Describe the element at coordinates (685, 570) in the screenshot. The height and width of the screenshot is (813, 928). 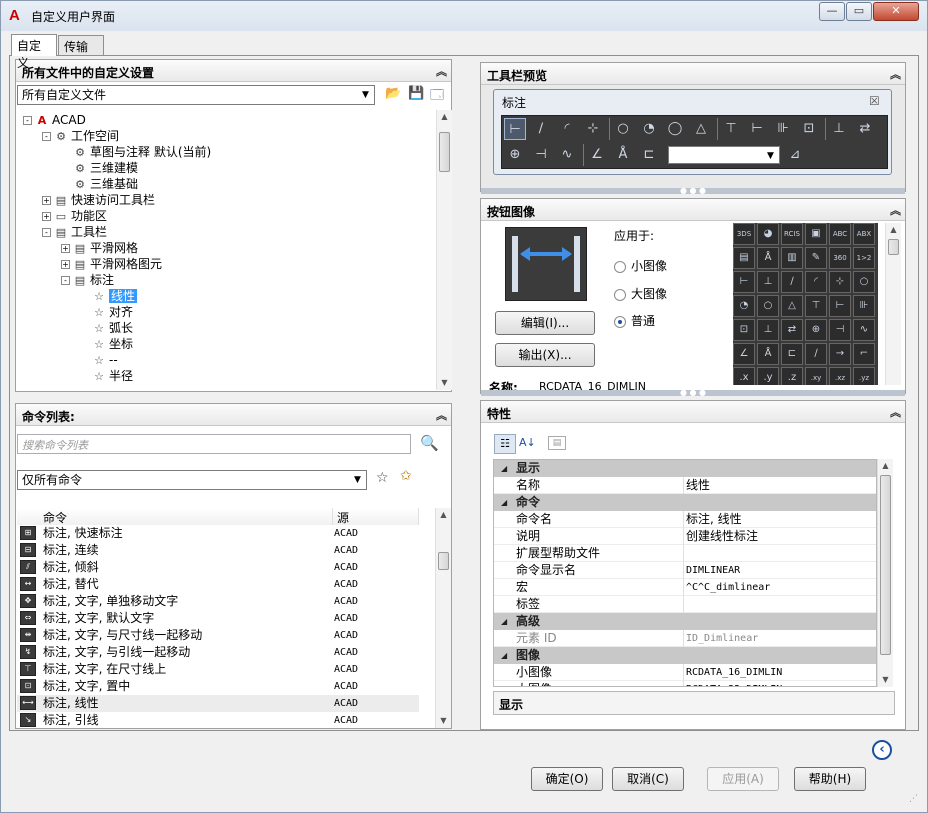
I see `property-row: 命令显示名 DIMLINEAR` at that location.